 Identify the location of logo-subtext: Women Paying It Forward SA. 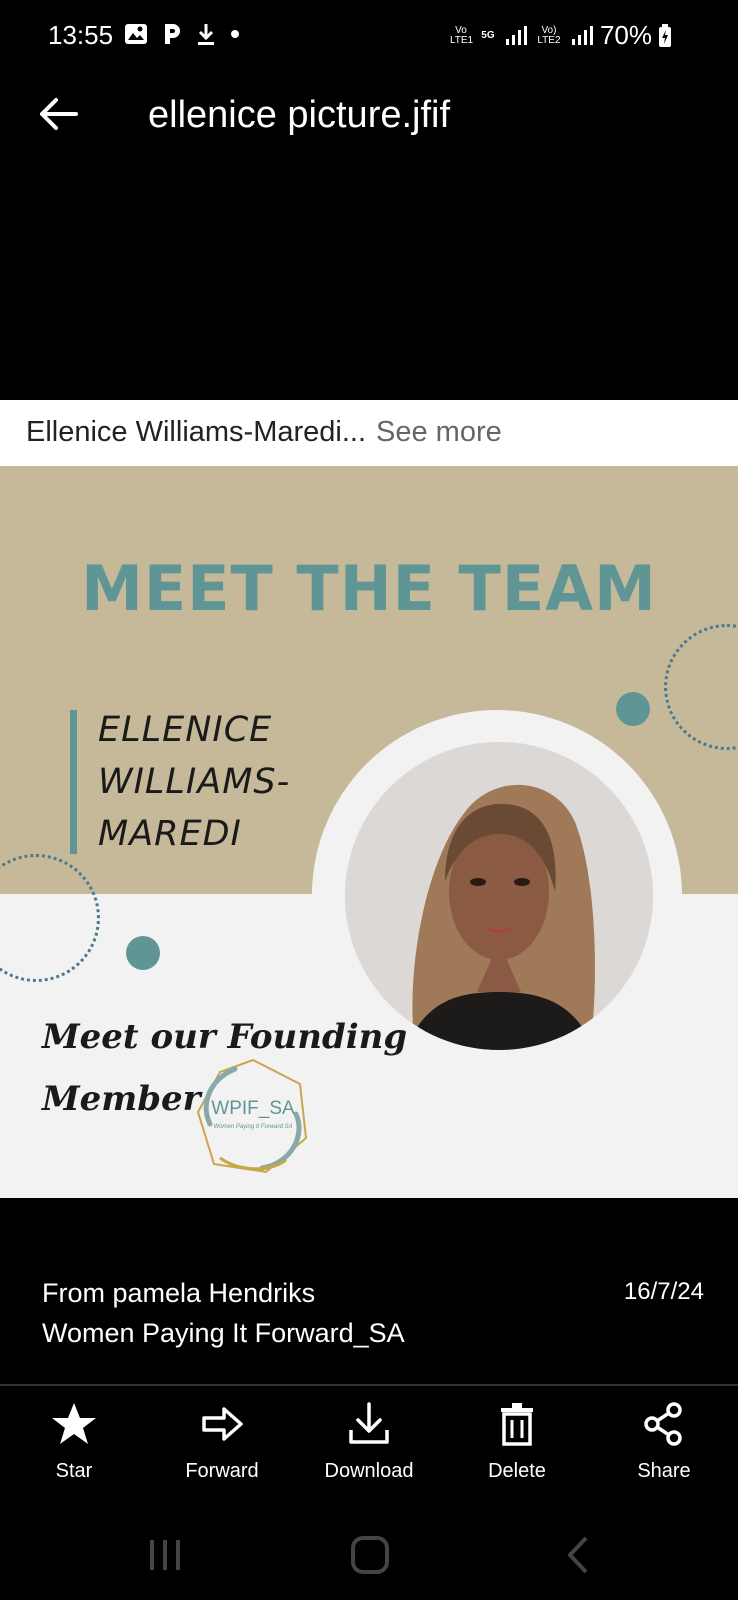
(253, 1127).